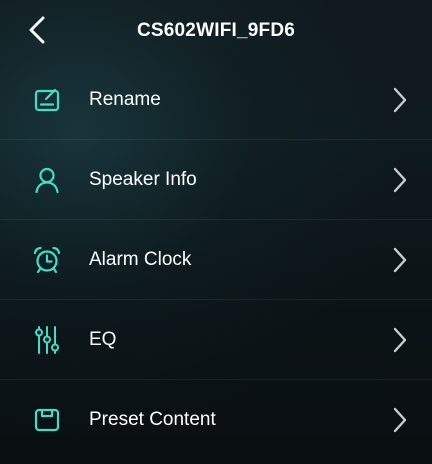 The width and height of the screenshot is (432, 464). Describe the element at coordinates (47, 260) in the screenshot. I see `alarm-clock-icon` at that location.